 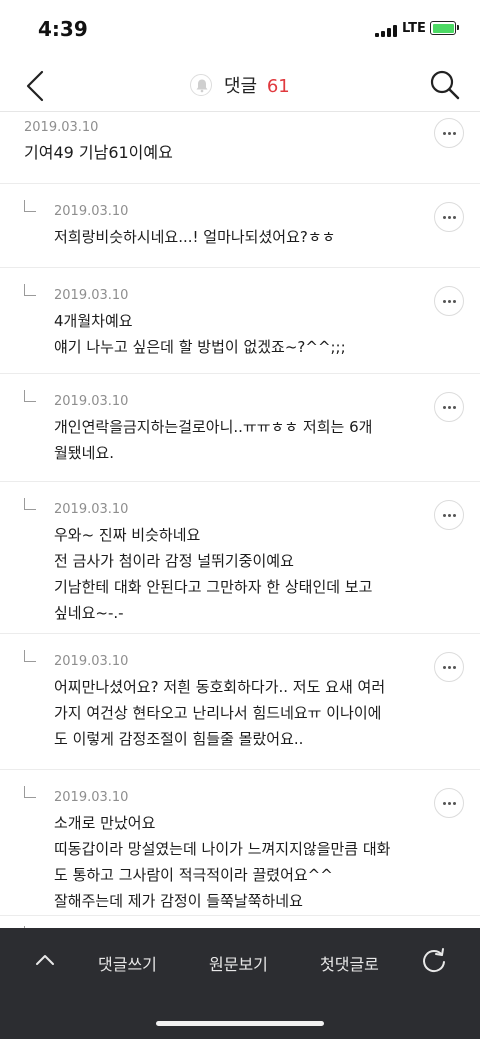 I want to click on comment-reply, so click(x=240, y=922).